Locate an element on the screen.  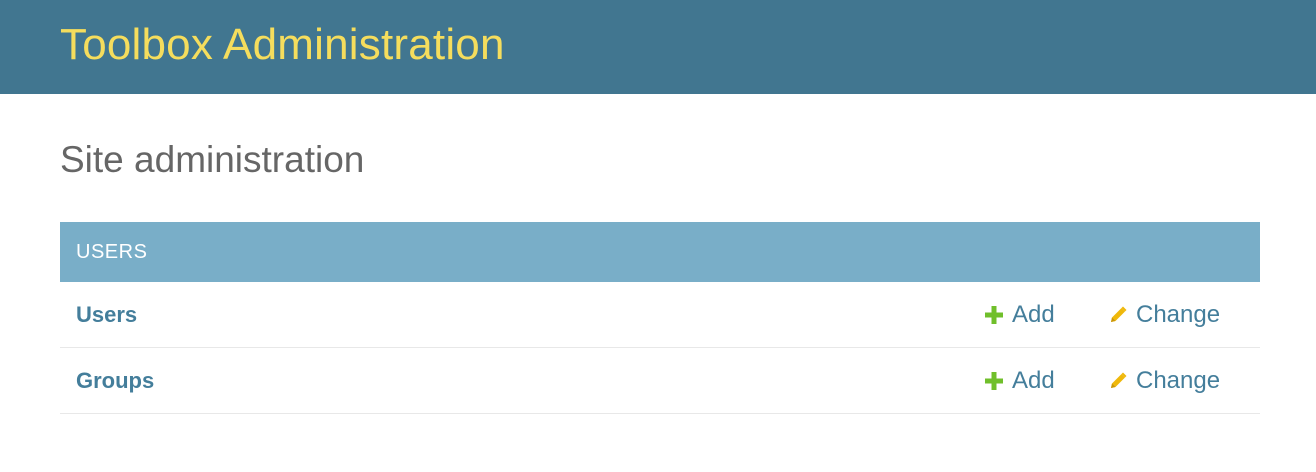
groups-add-link: Add is located at coordinates (1019, 381).